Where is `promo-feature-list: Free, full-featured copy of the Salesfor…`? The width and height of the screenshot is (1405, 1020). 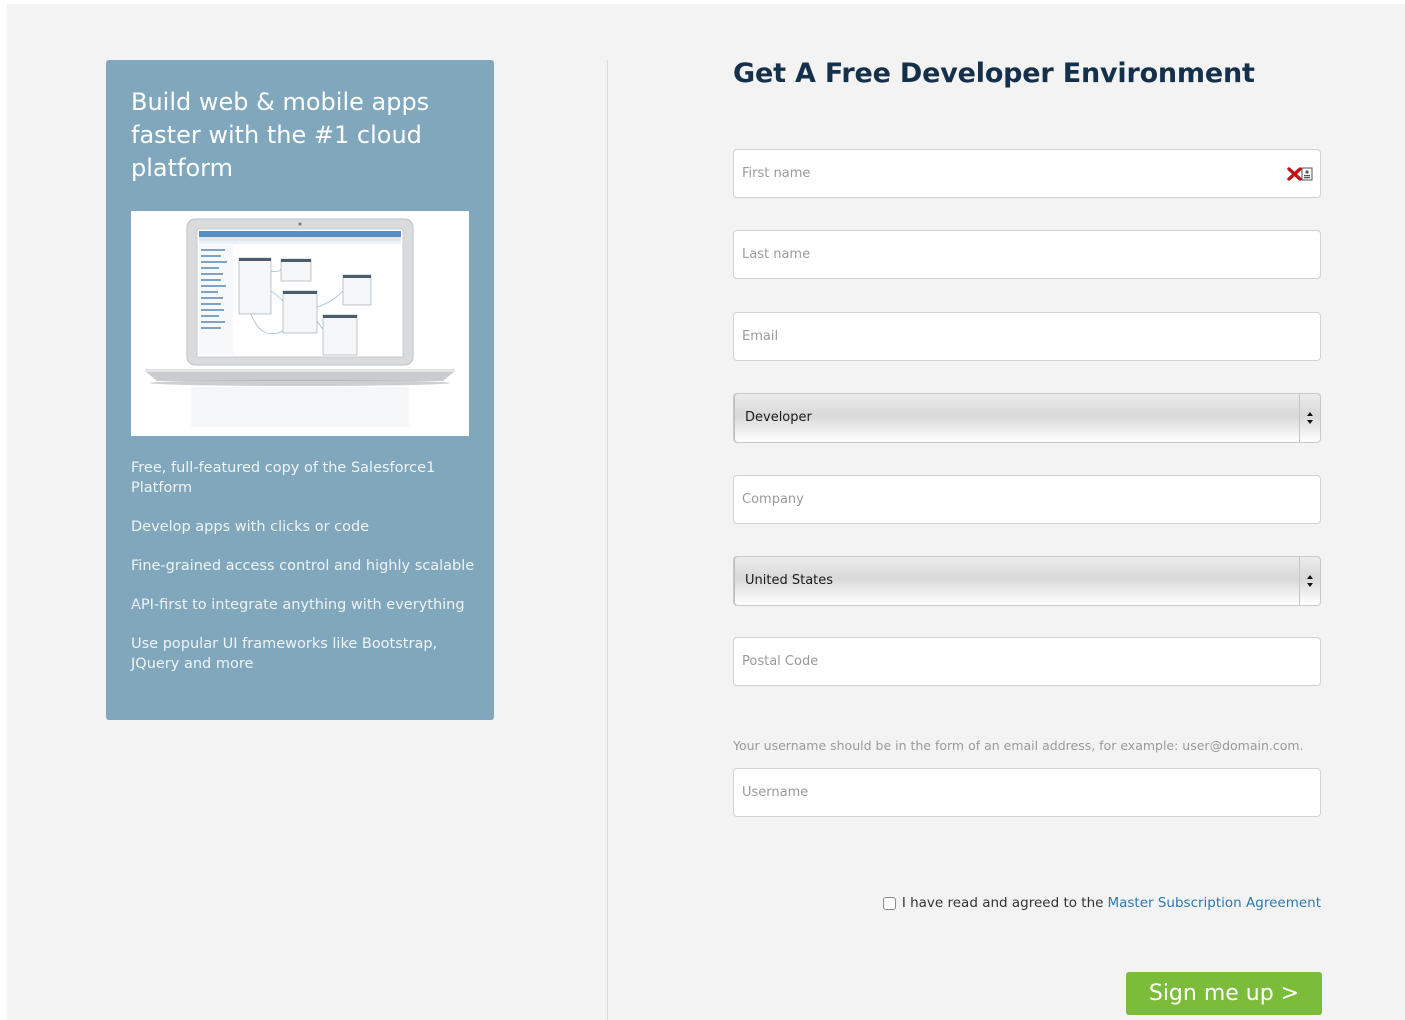
promo-feature-list: Free, full-featured copy of the Salesfor… is located at coordinates (303, 575).